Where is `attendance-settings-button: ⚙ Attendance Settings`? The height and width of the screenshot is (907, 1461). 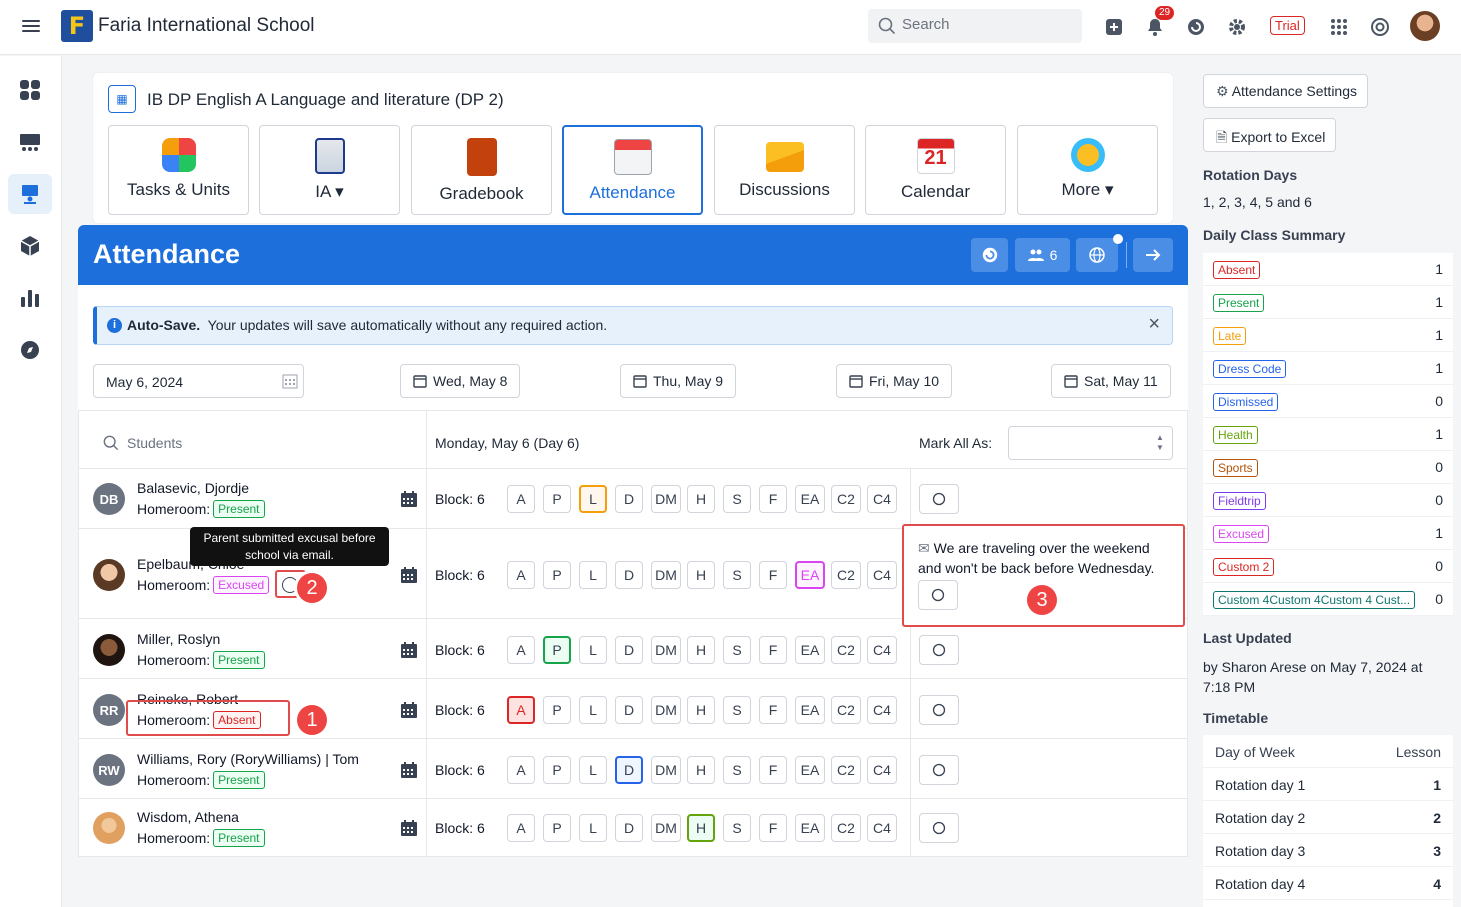 attendance-settings-button: ⚙ Attendance Settings is located at coordinates (1285, 91).